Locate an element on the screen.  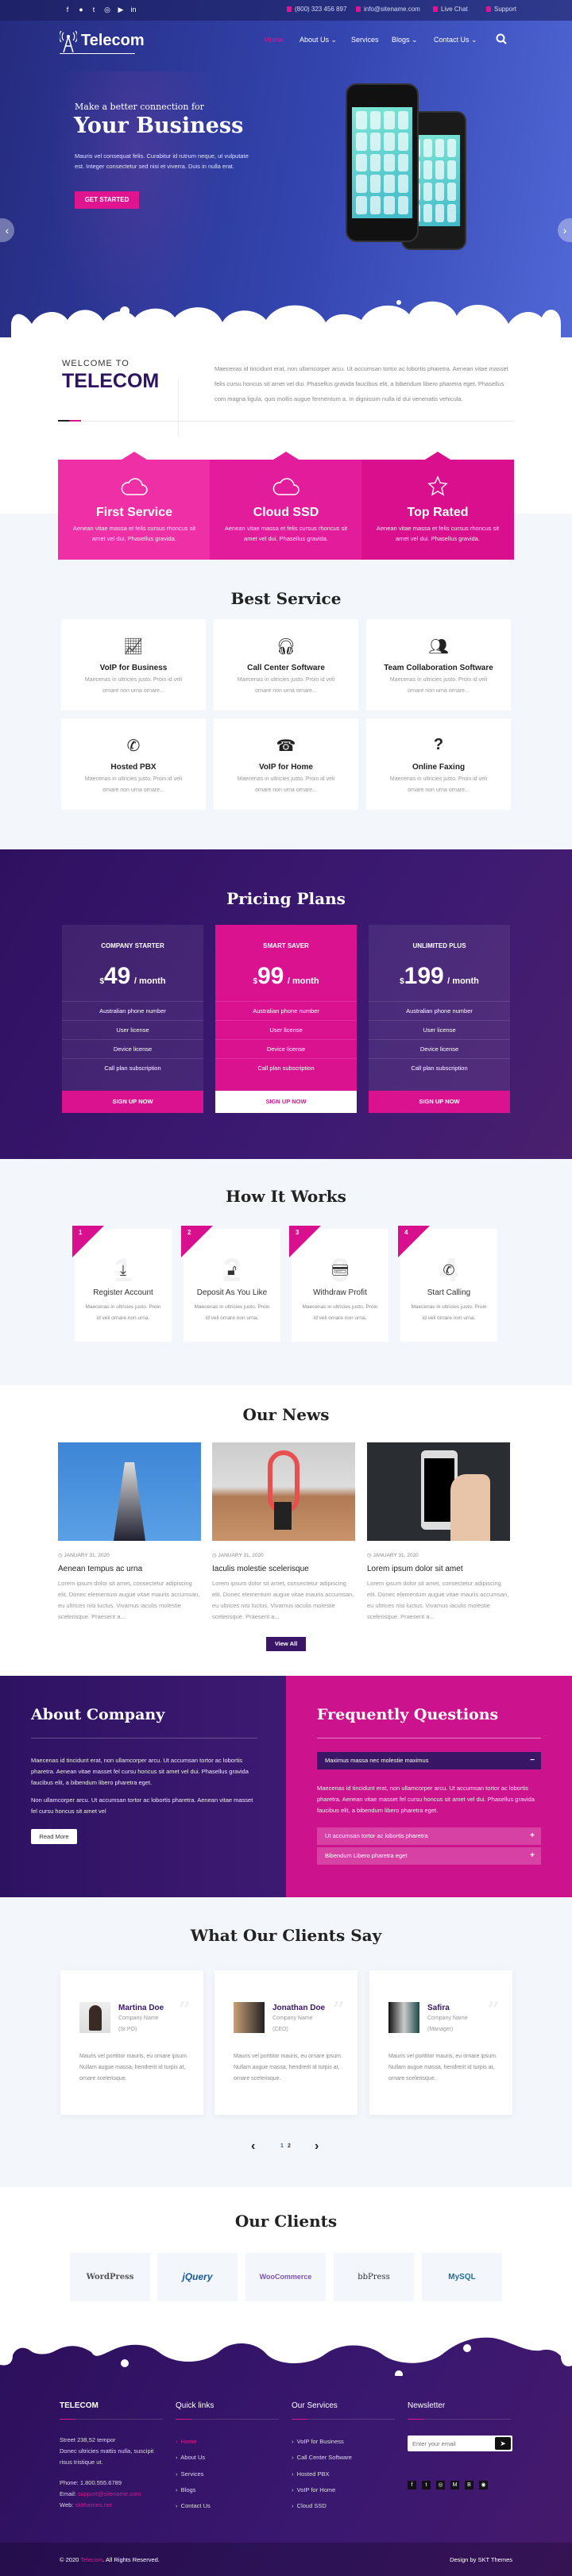
post-title: Aenean tempus ac urna is located at coordinates (129, 1569).